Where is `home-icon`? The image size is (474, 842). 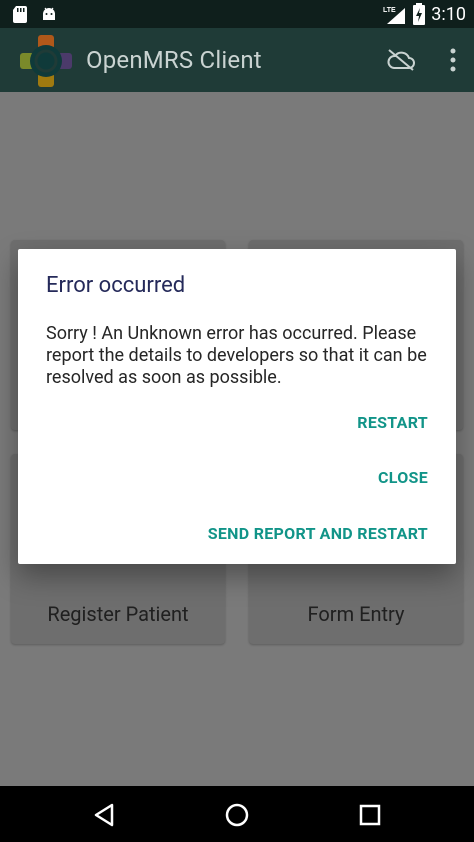 home-icon is located at coordinates (237, 815).